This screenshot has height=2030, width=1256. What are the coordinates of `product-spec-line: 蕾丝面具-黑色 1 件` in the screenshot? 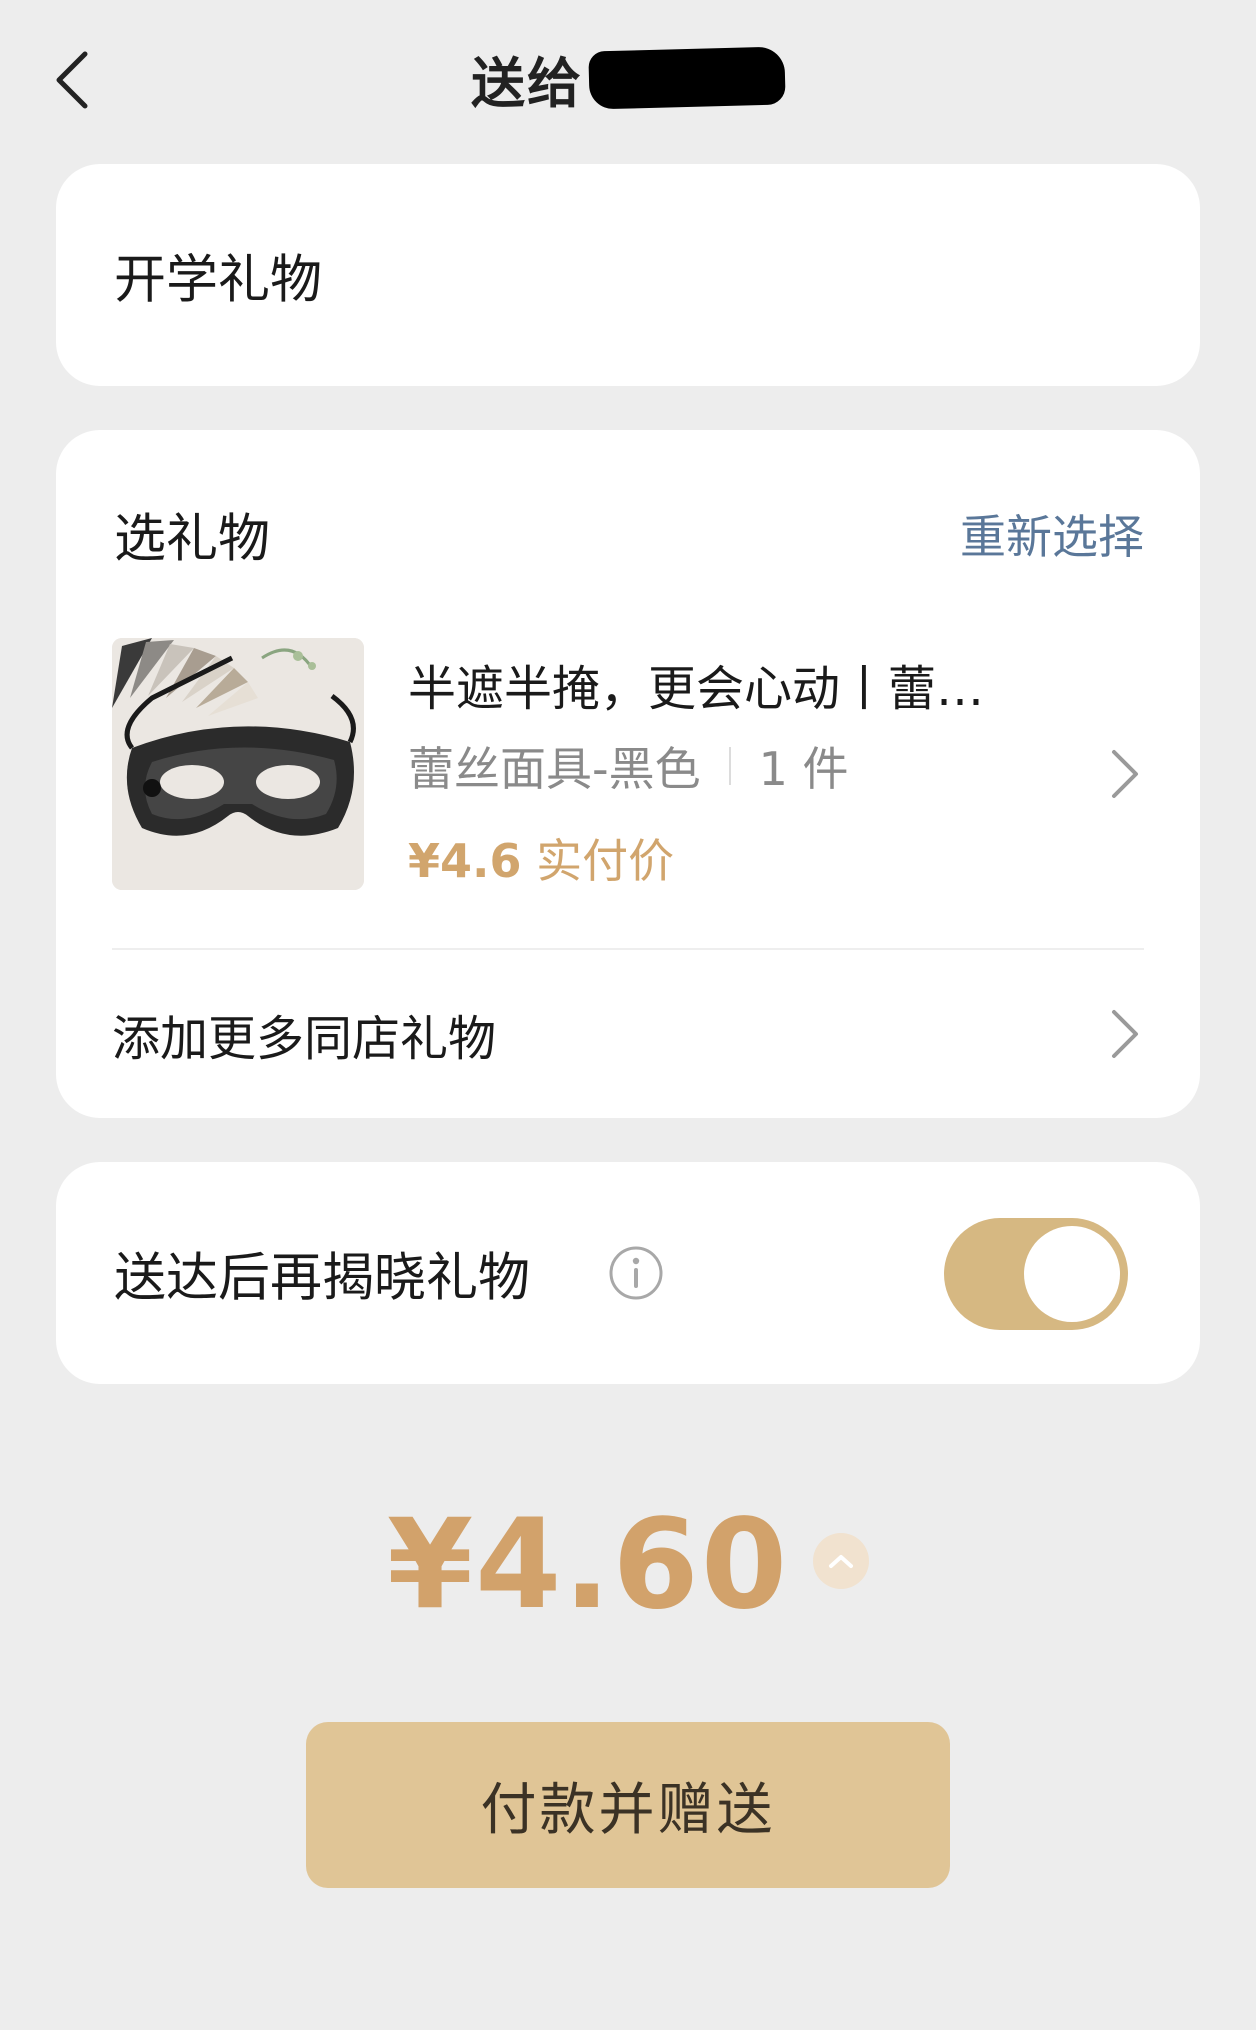 It's located at (628, 766).